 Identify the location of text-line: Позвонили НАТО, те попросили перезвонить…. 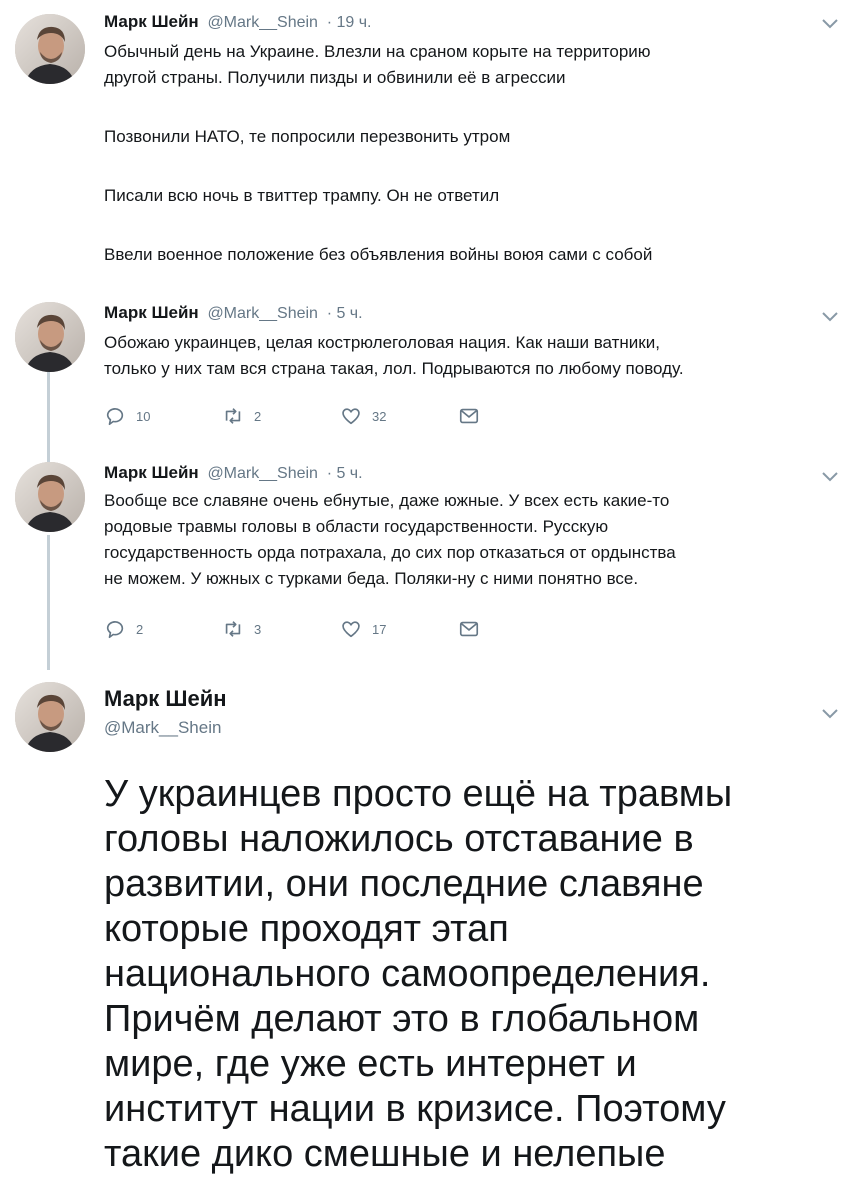
(307, 136).